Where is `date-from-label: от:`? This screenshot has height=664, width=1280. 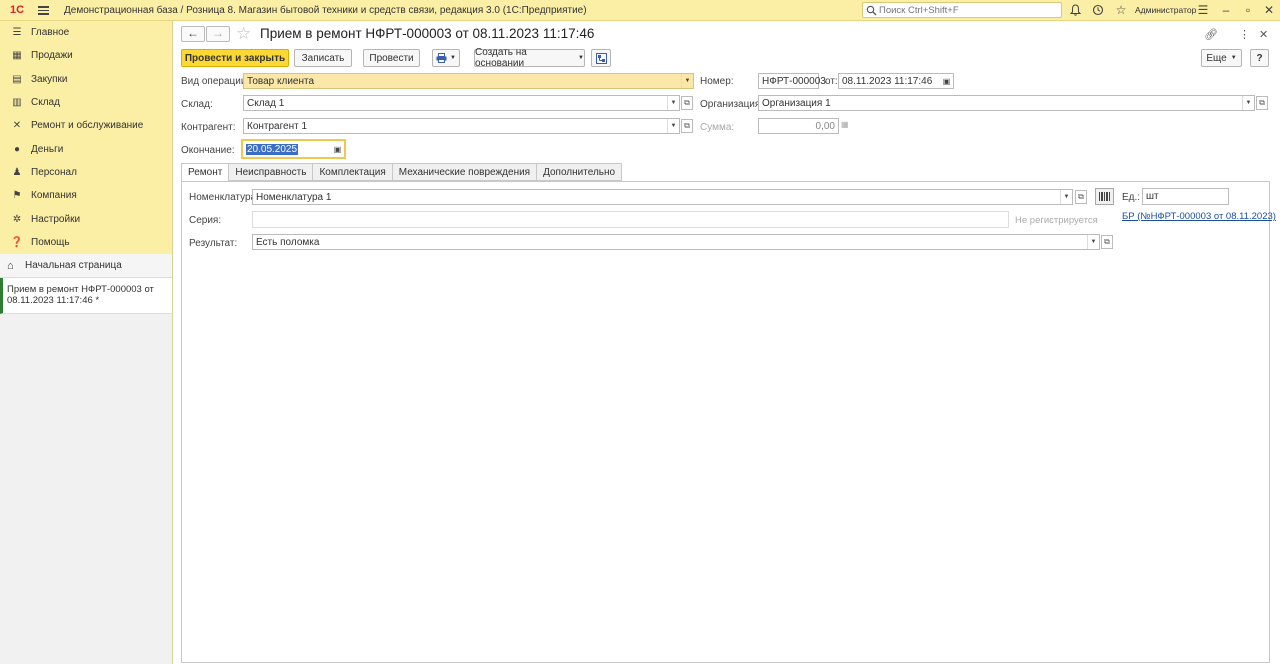 date-from-label: от: is located at coordinates (831, 81).